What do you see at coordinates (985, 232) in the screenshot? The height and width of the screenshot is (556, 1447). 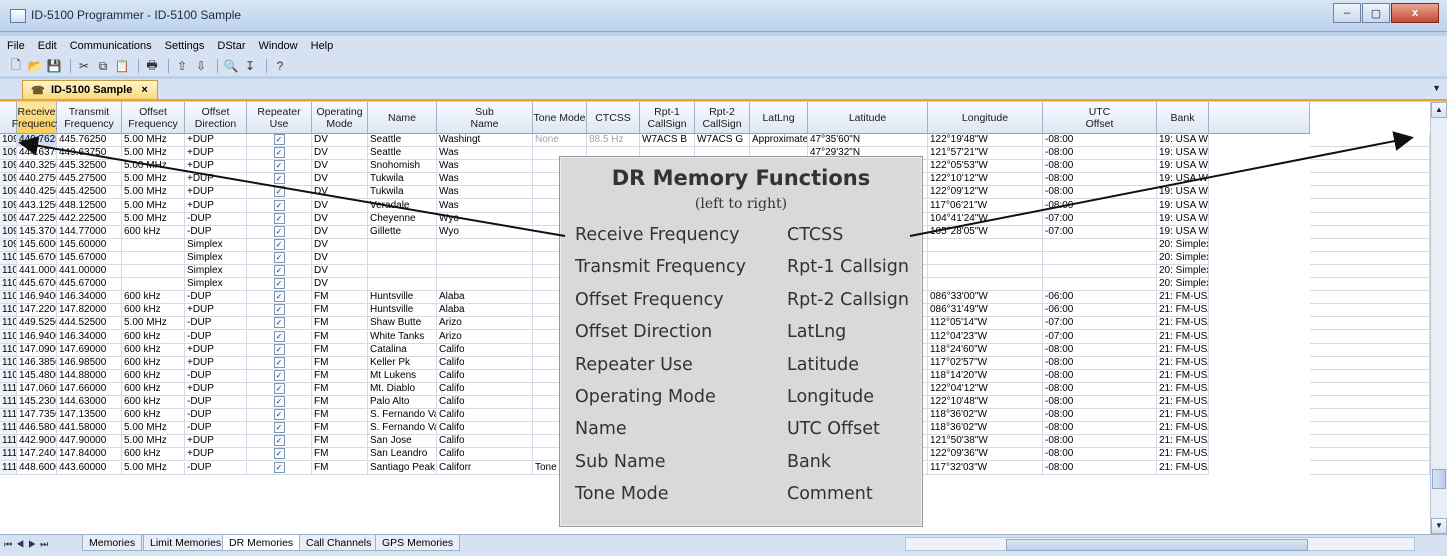 I see `grid-cell: 105°28'05"W` at bounding box center [985, 232].